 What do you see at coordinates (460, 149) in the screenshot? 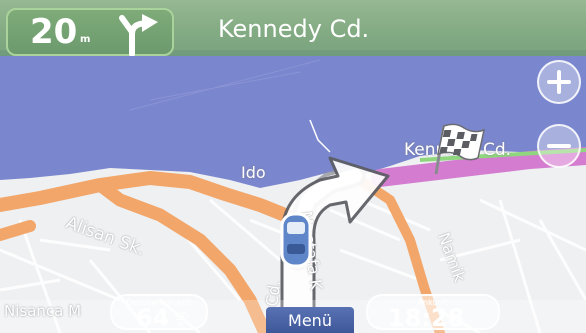
I see `checkered-flag-icon` at bounding box center [460, 149].